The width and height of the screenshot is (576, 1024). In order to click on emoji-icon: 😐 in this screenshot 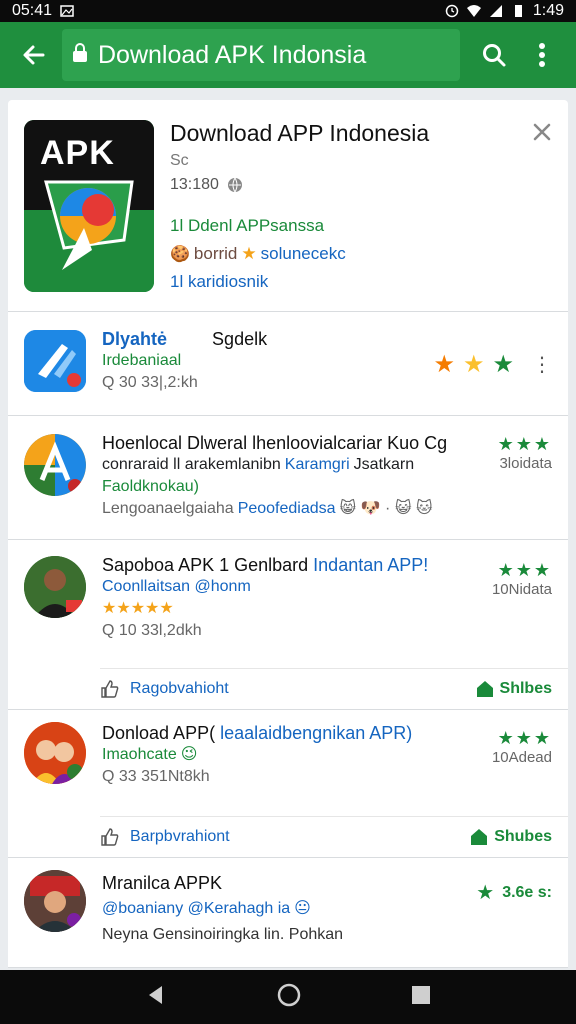, I will do `click(302, 908)`.